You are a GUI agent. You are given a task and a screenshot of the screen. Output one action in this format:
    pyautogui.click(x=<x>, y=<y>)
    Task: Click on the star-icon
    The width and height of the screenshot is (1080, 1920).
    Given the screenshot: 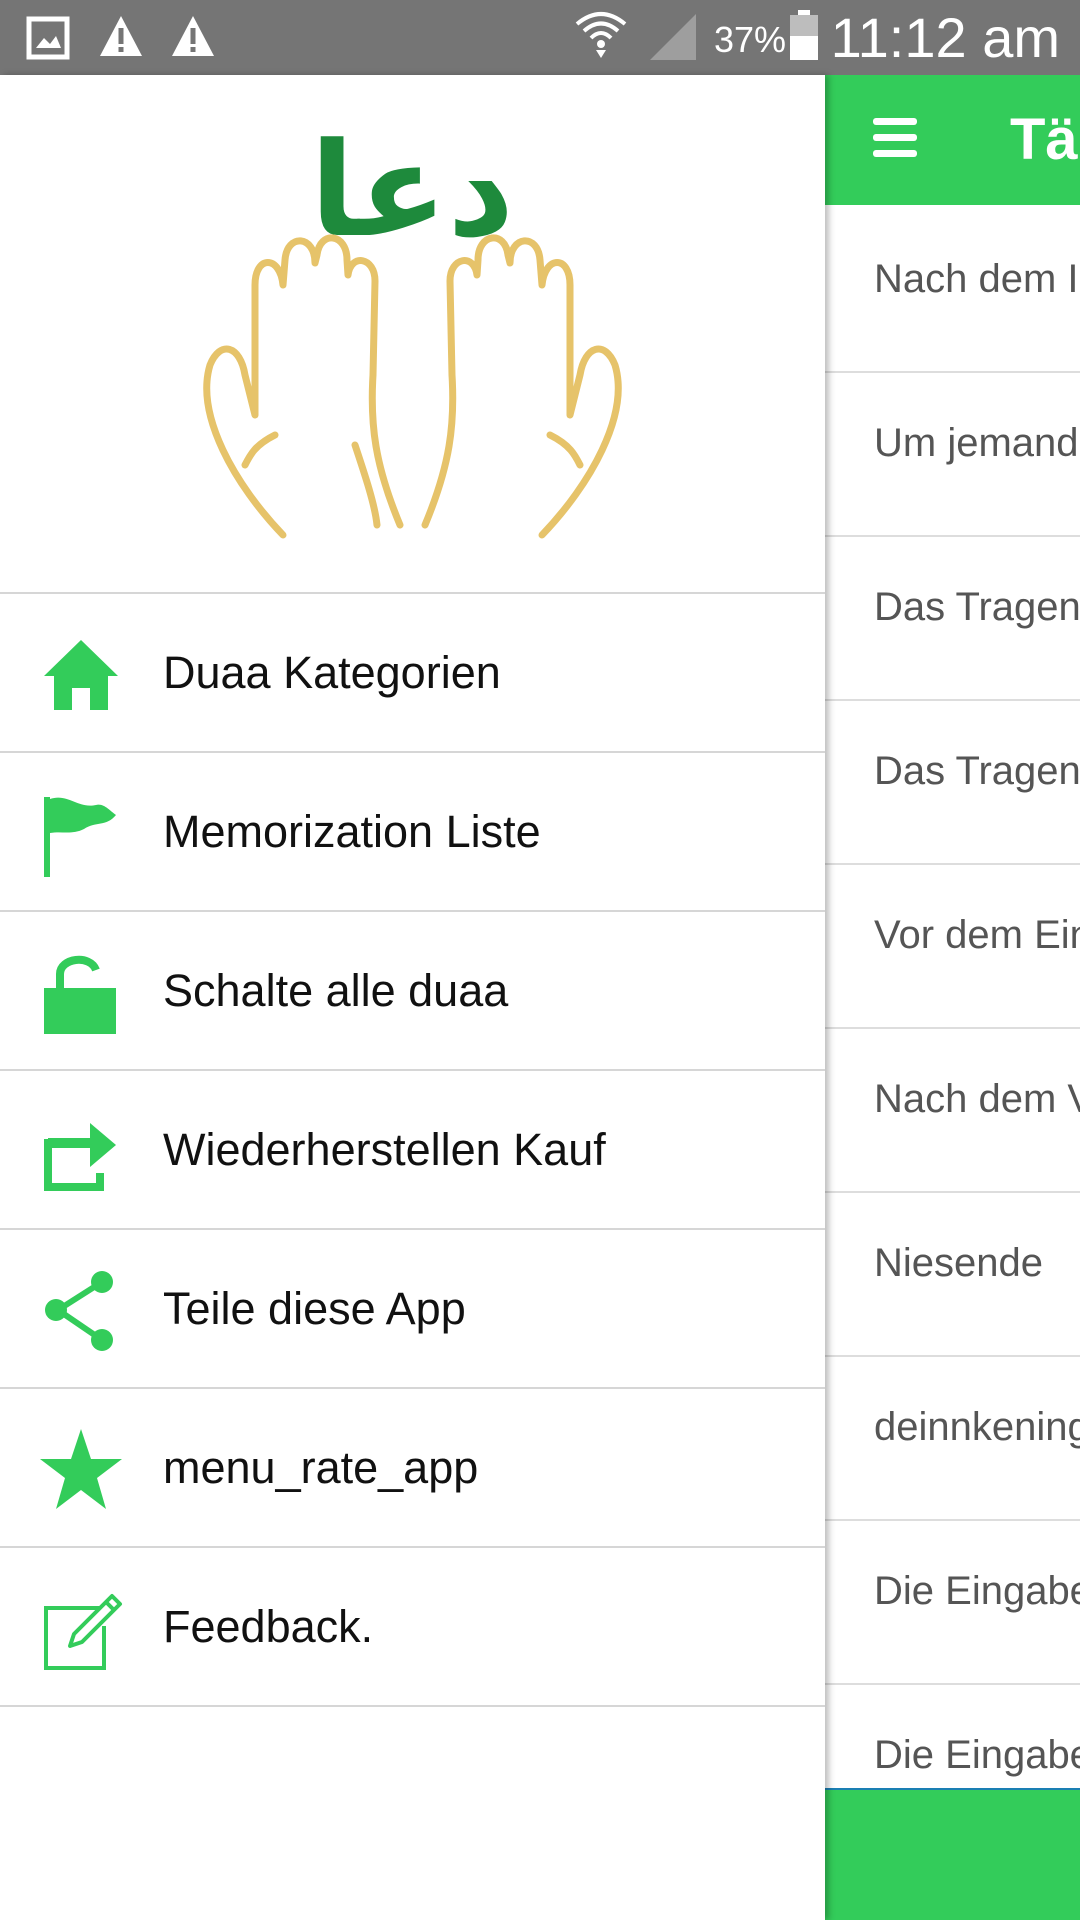 What is the action you would take?
    pyautogui.click(x=81, y=1469)
    